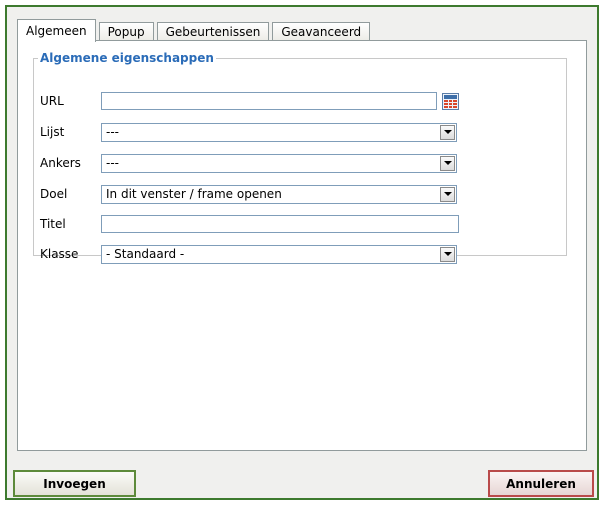 The width and height of the screenshot is (610, 508). What do you see at coordinates (213, 31) in the screenshot?
I see `tab-gebeurtenissen: Gebeurtenissen` at bounding box center [213, 31].